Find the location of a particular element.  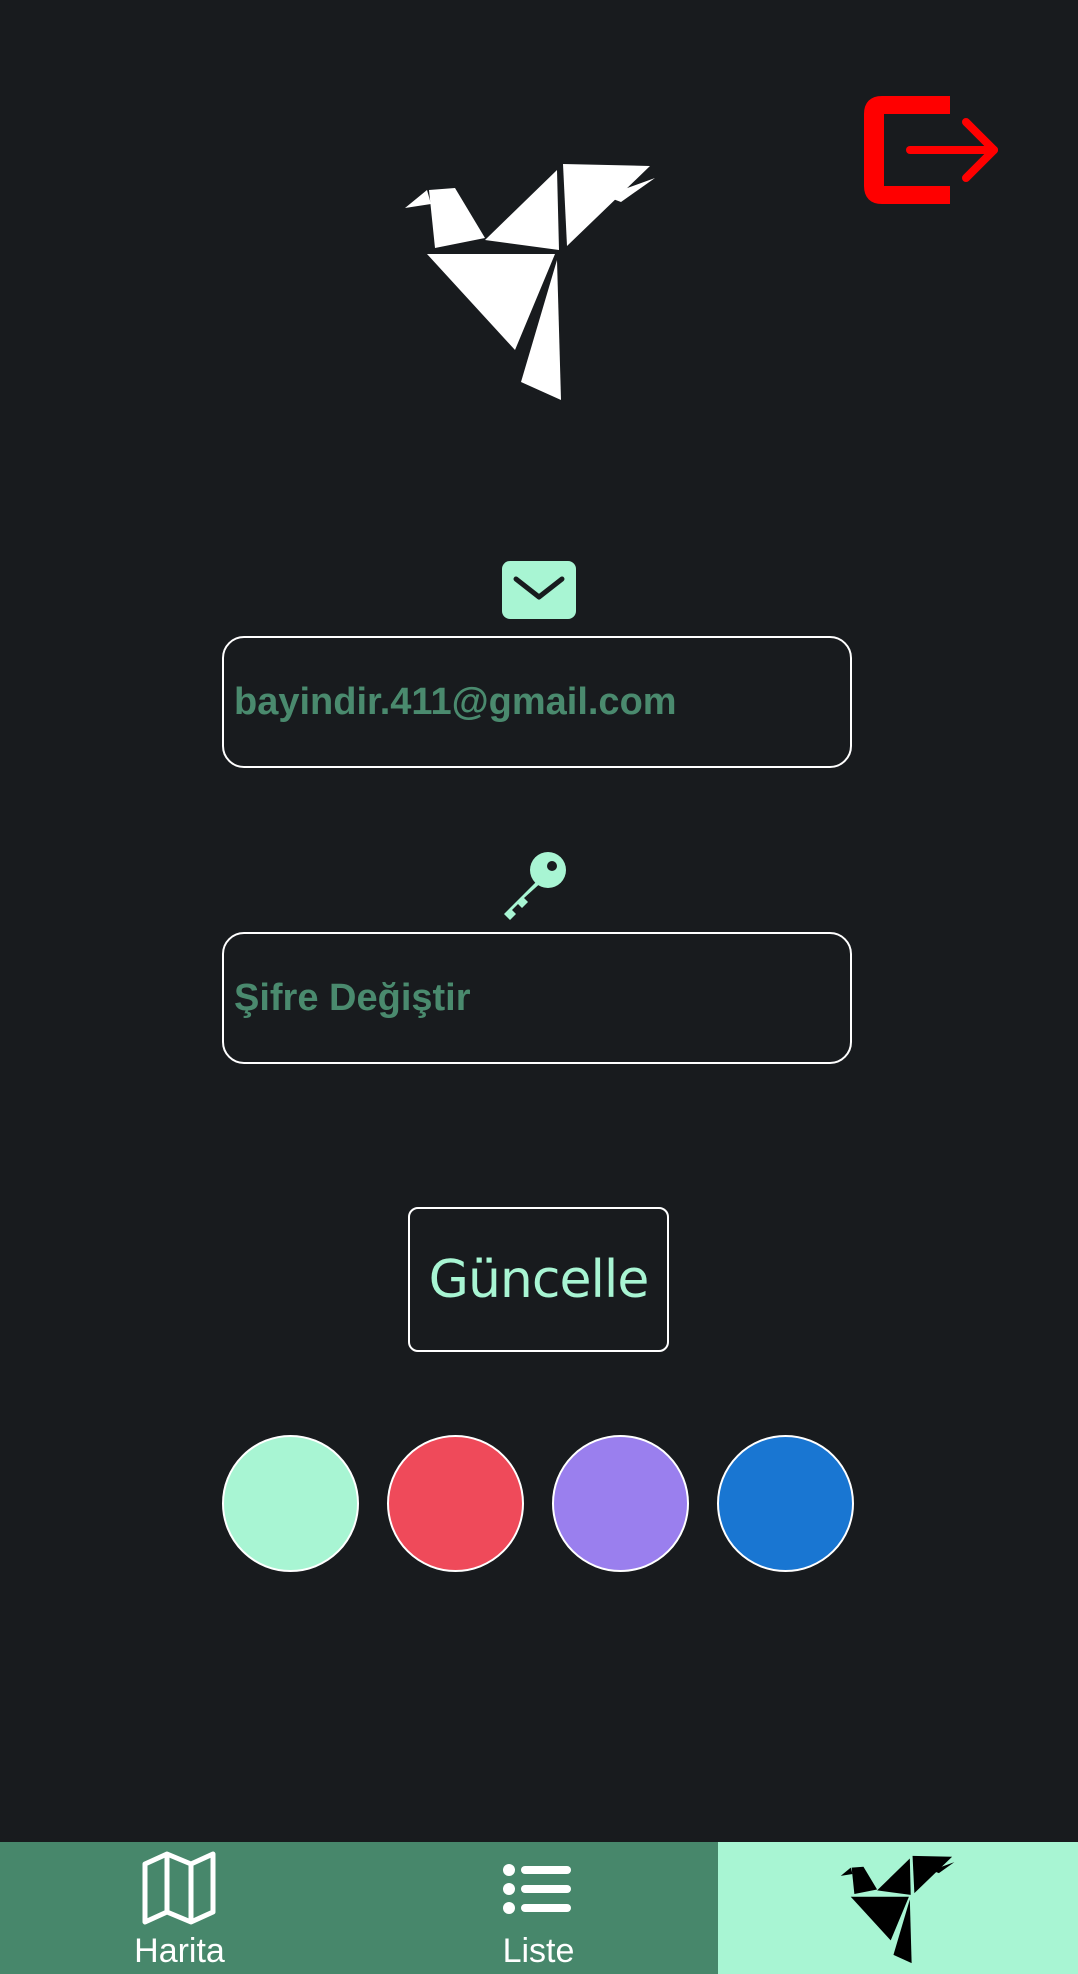

update-button-label: Güncelle is located at coordinates (539, 1279).